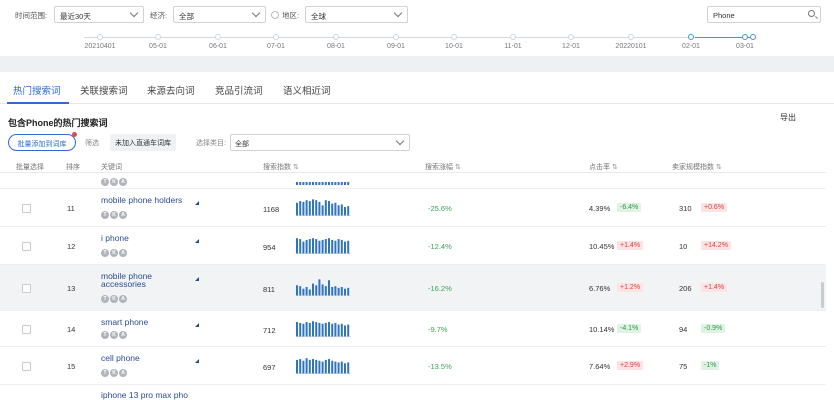 The width and height of the screenshot is (834, 400). I want to click on table-row: 12 i phone T K A 954 -12.4% 10.45% +1.4% 10 +14.2%, so click(413, 246).